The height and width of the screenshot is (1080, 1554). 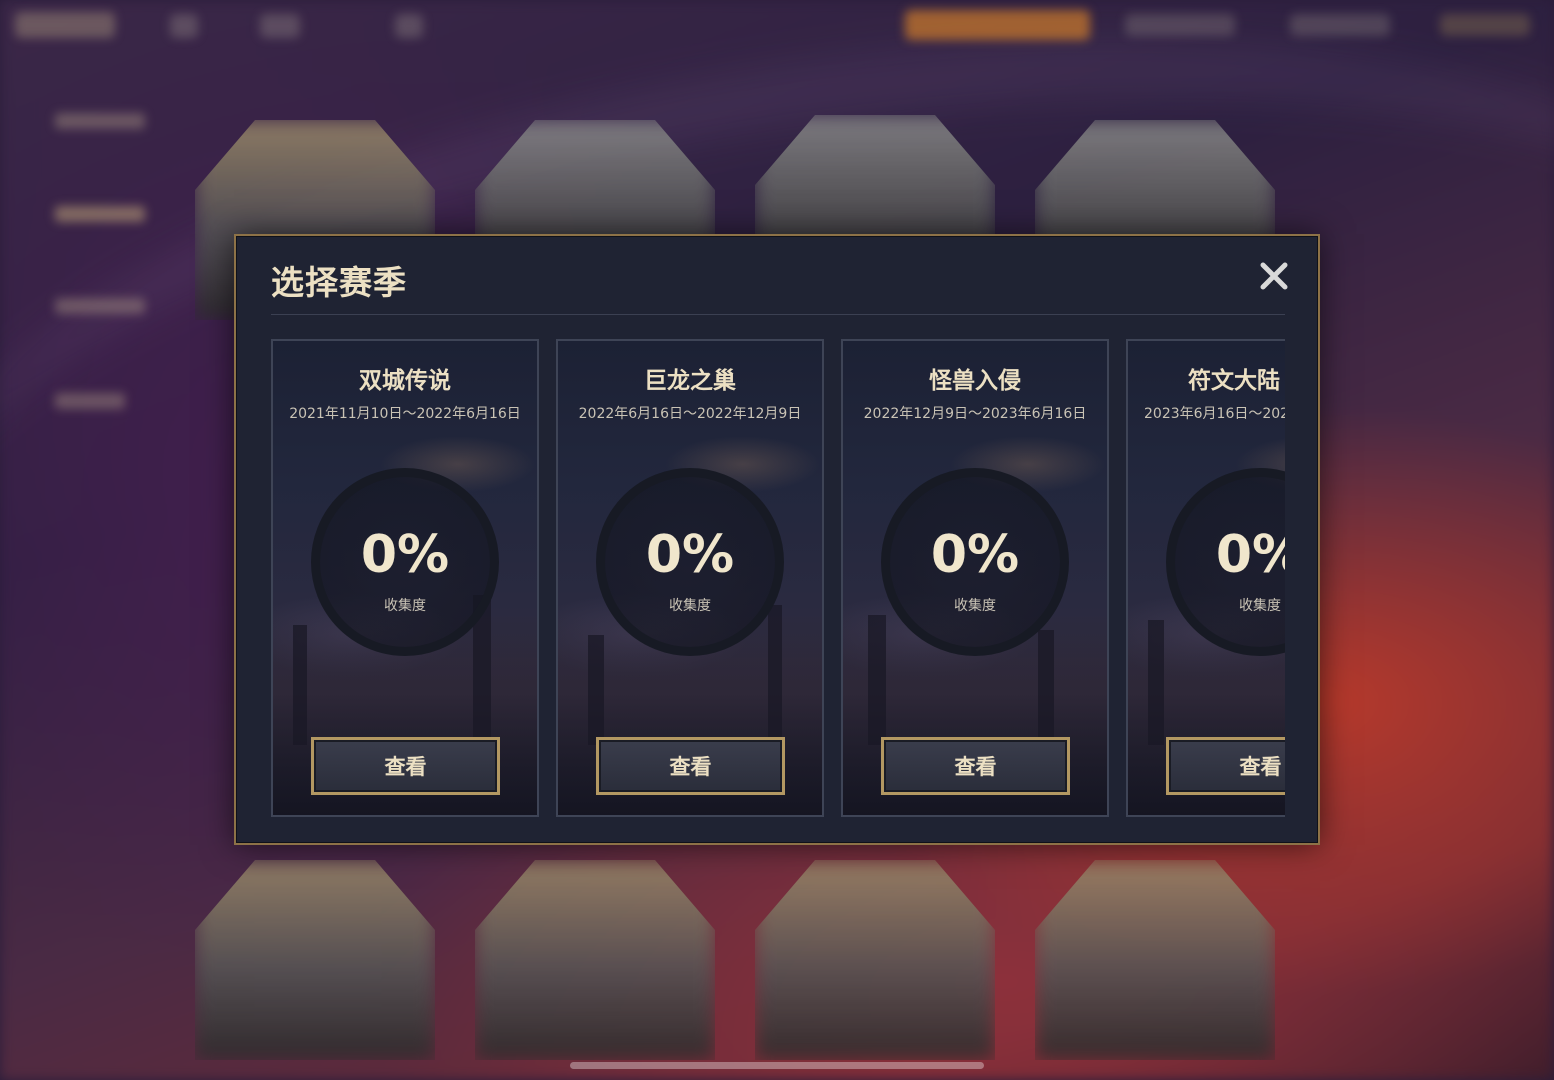 I want to click on season-name: 巨龙之巢, so click(x=690, y=381).